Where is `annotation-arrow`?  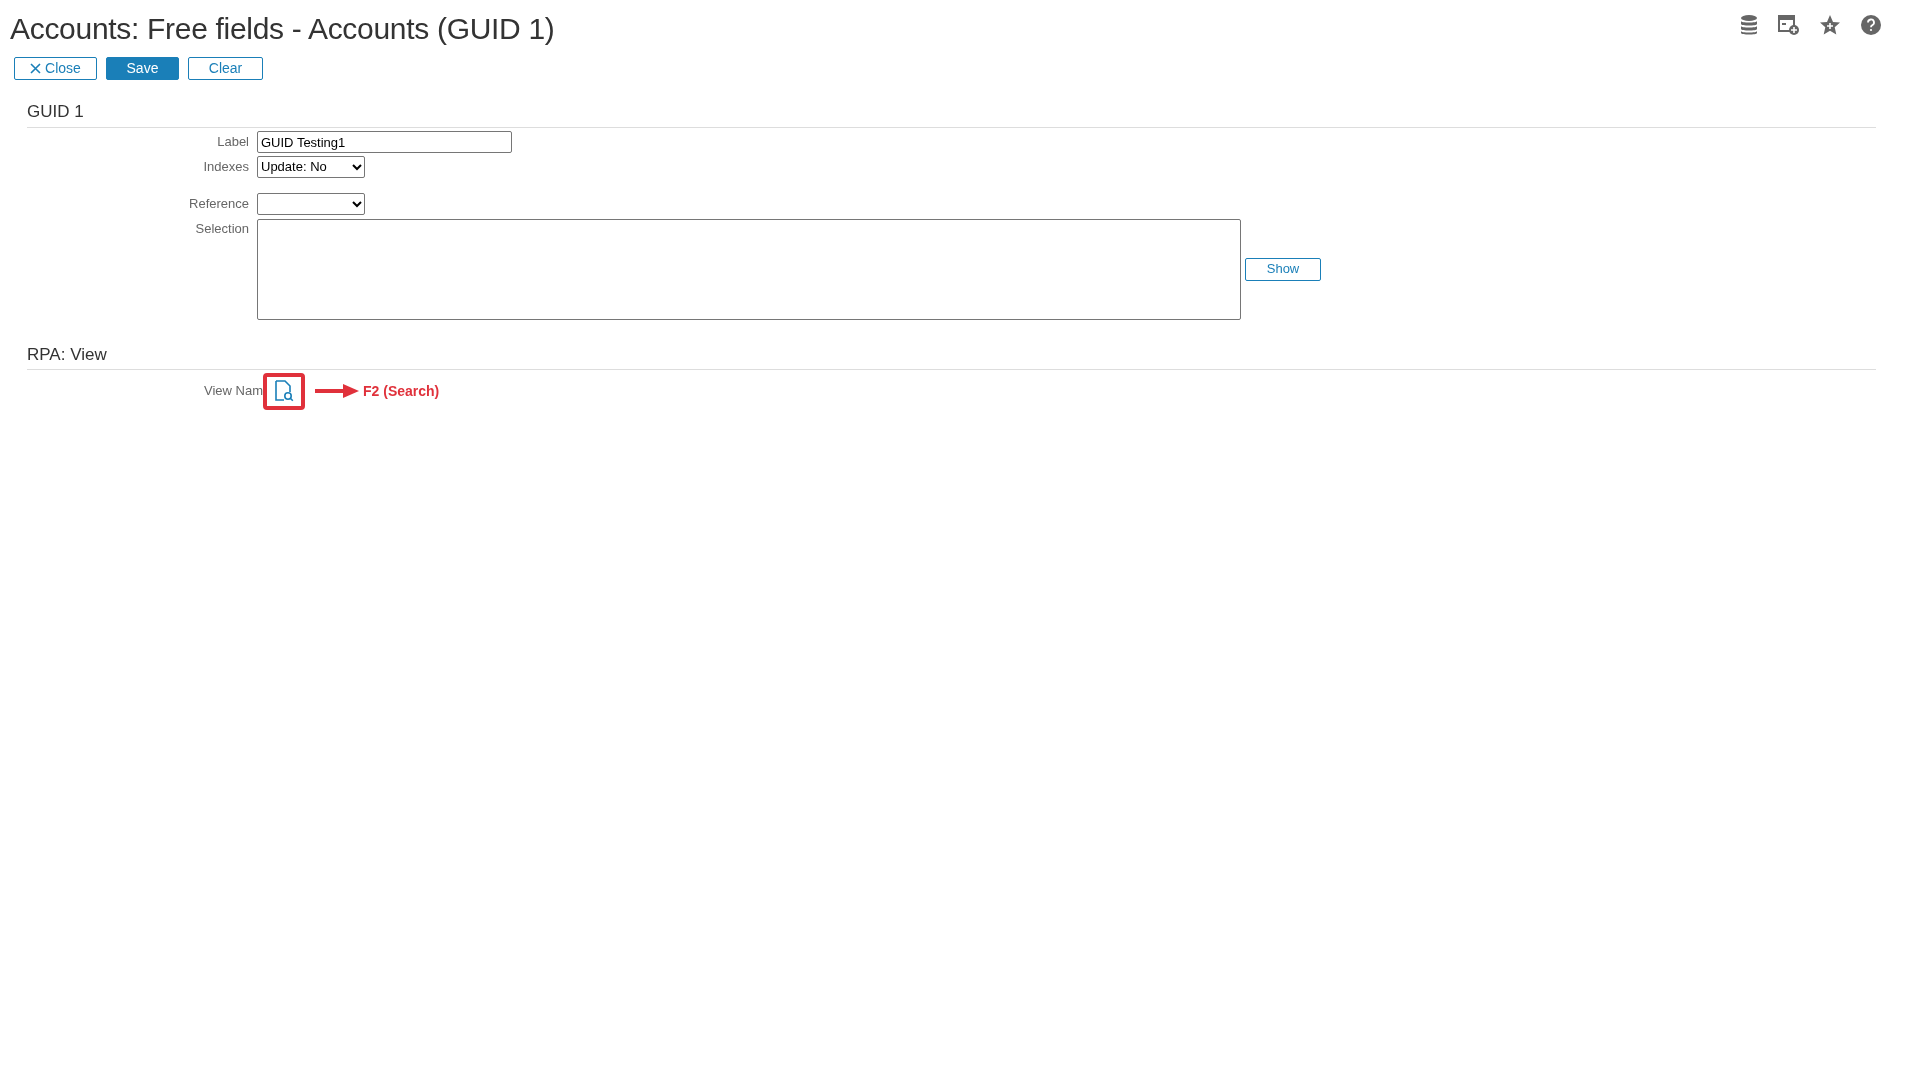
annotation-arrow is located at coordinates (337, 391).